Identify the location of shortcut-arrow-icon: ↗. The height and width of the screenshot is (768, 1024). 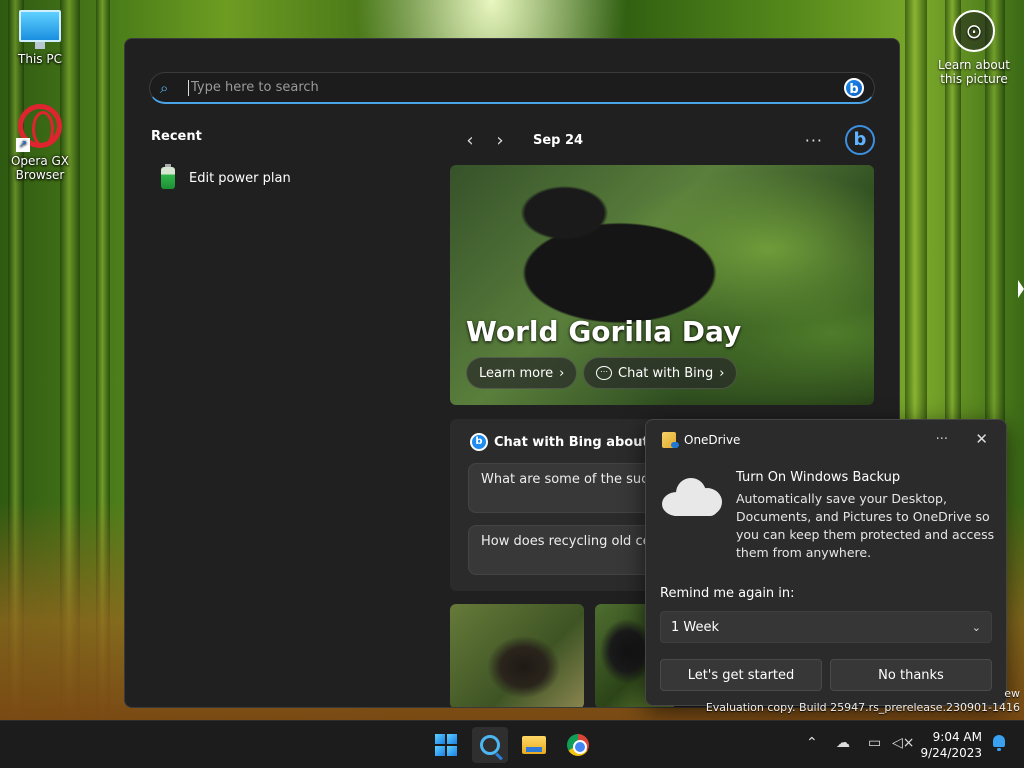
(23, 145).